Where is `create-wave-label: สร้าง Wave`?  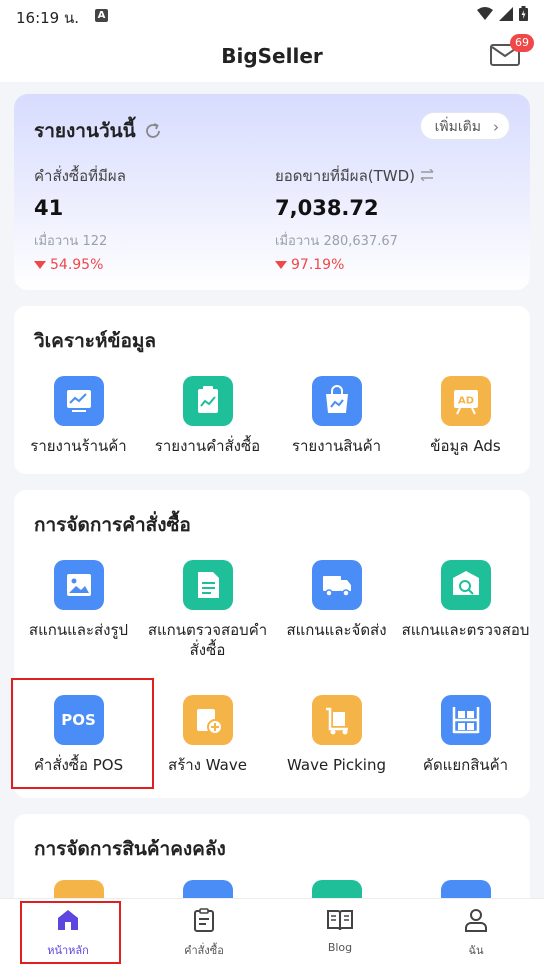 create-wave-label: สร้าง Wave is located at coordinates (207, 765).